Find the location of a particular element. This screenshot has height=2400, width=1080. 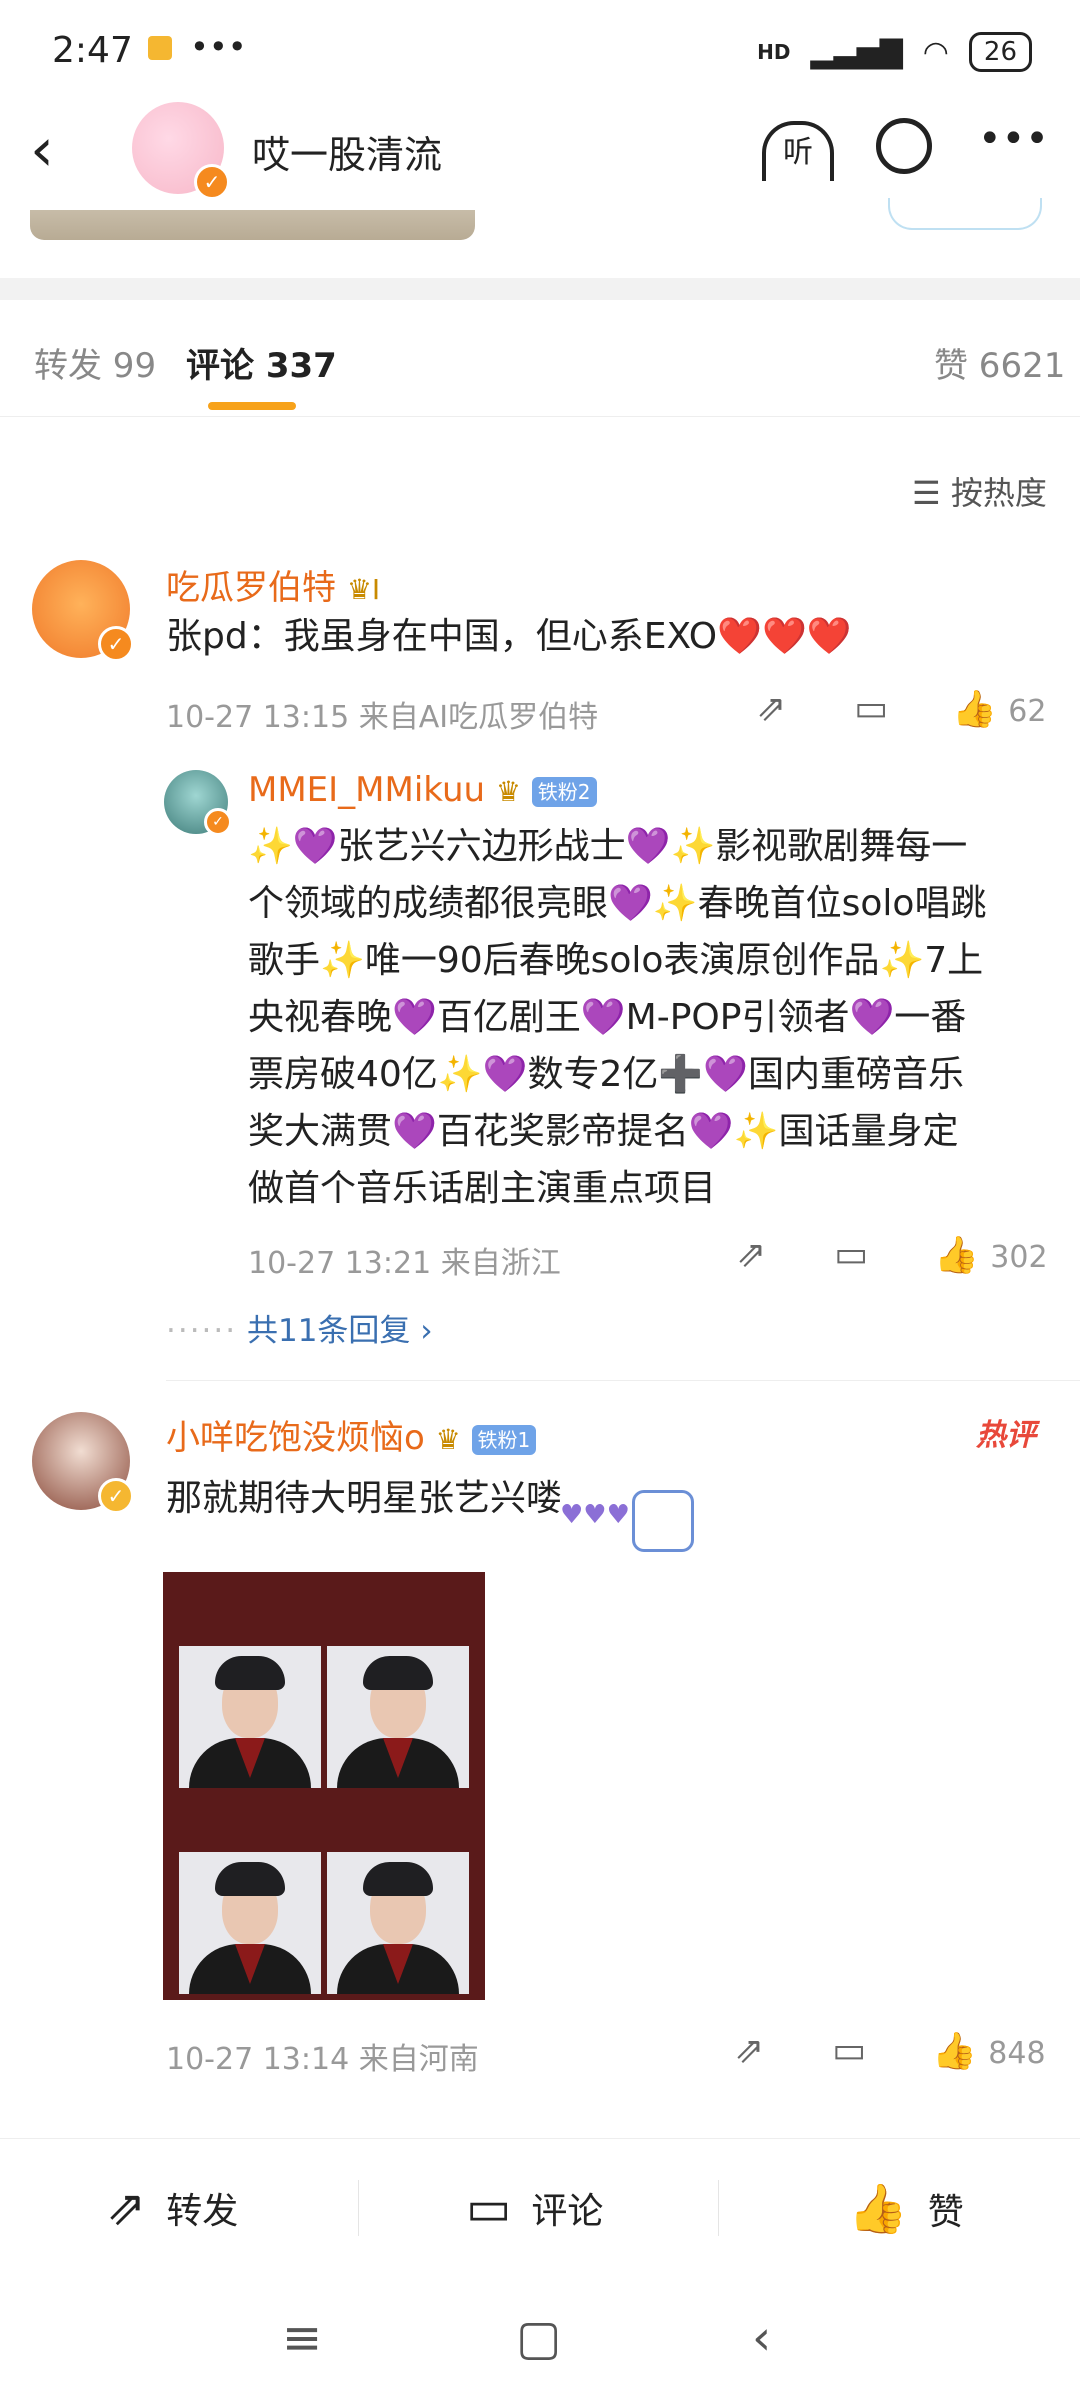

comment-label: 评论 is located at coordinates (567, 2211).